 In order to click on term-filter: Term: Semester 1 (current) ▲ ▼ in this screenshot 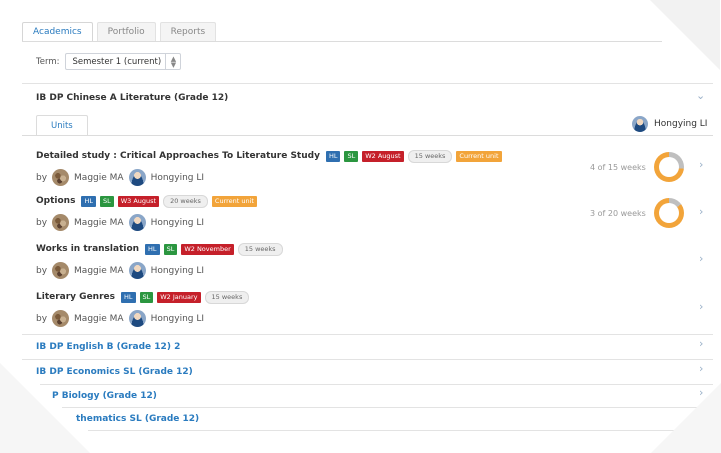, I will do `click(109, 61)`.